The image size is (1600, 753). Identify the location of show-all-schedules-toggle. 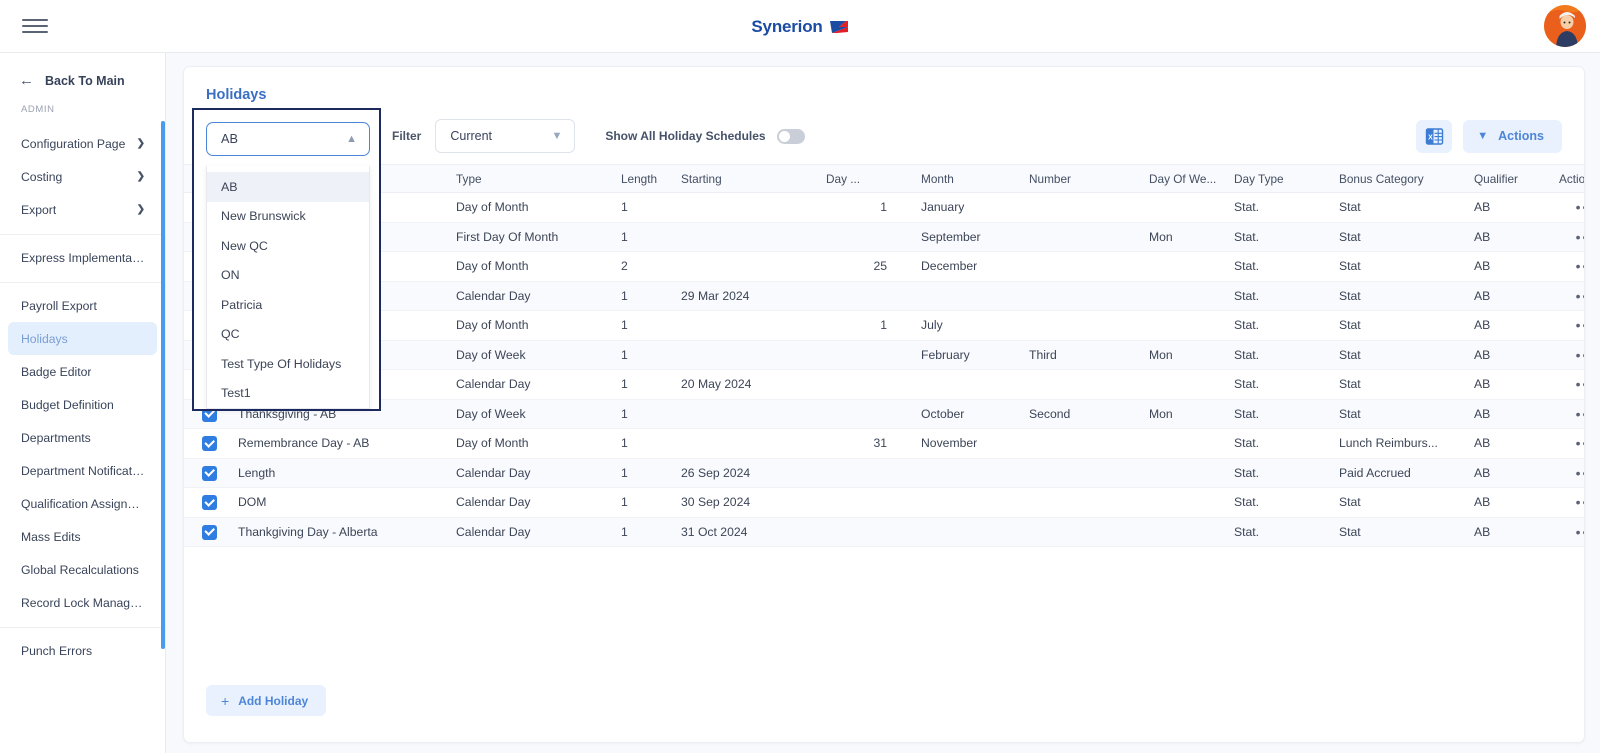
(790, 136).